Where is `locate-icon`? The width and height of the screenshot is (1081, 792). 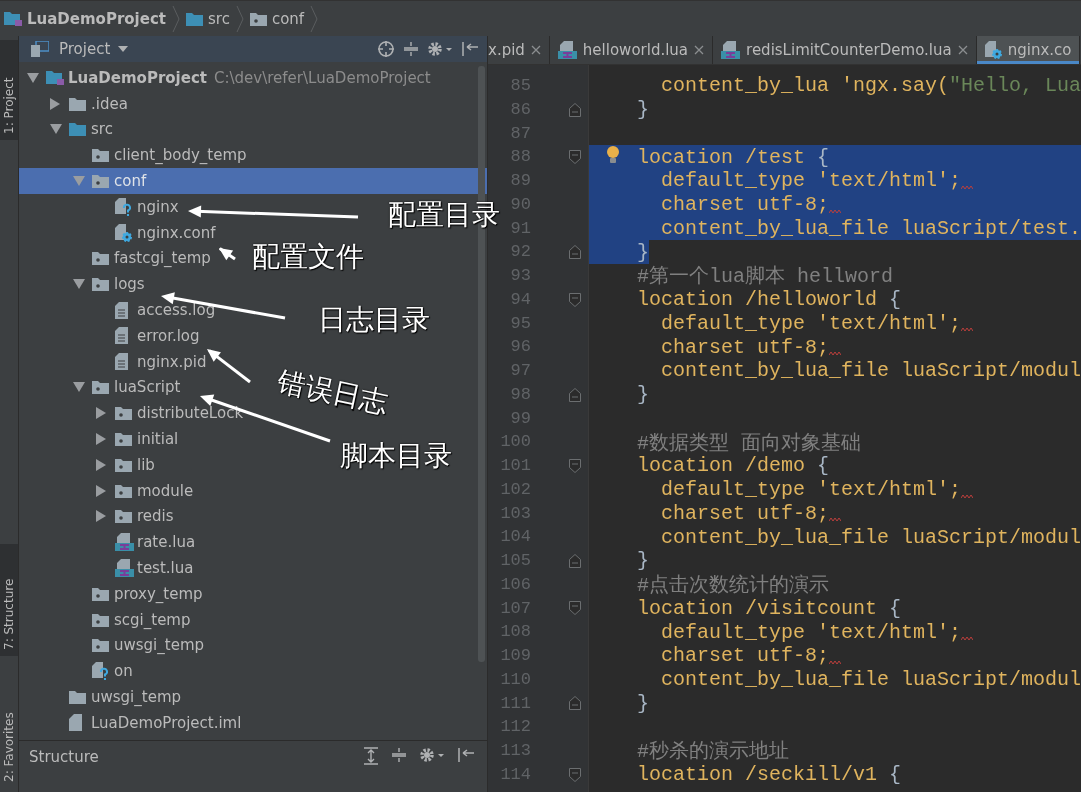 locate-icon is located at coordinates (386, 49).